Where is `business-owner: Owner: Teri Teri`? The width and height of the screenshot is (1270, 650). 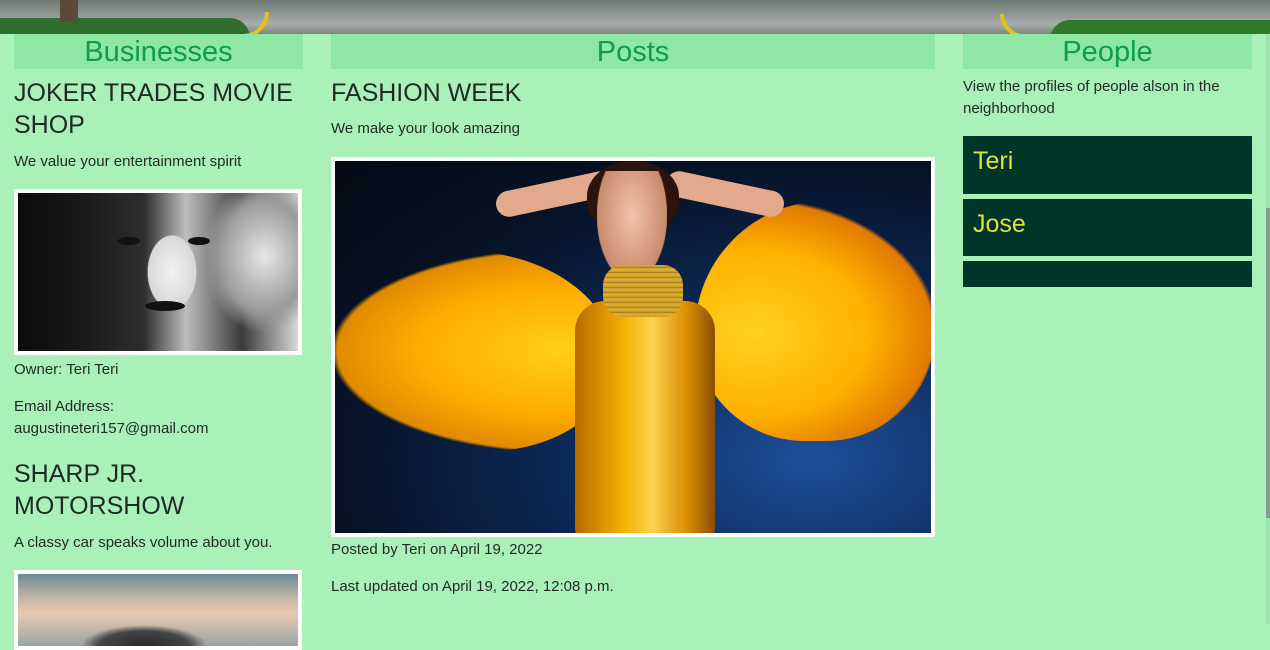
business-owner: Owner: Teri Teri is located at coordinates (66, 369).